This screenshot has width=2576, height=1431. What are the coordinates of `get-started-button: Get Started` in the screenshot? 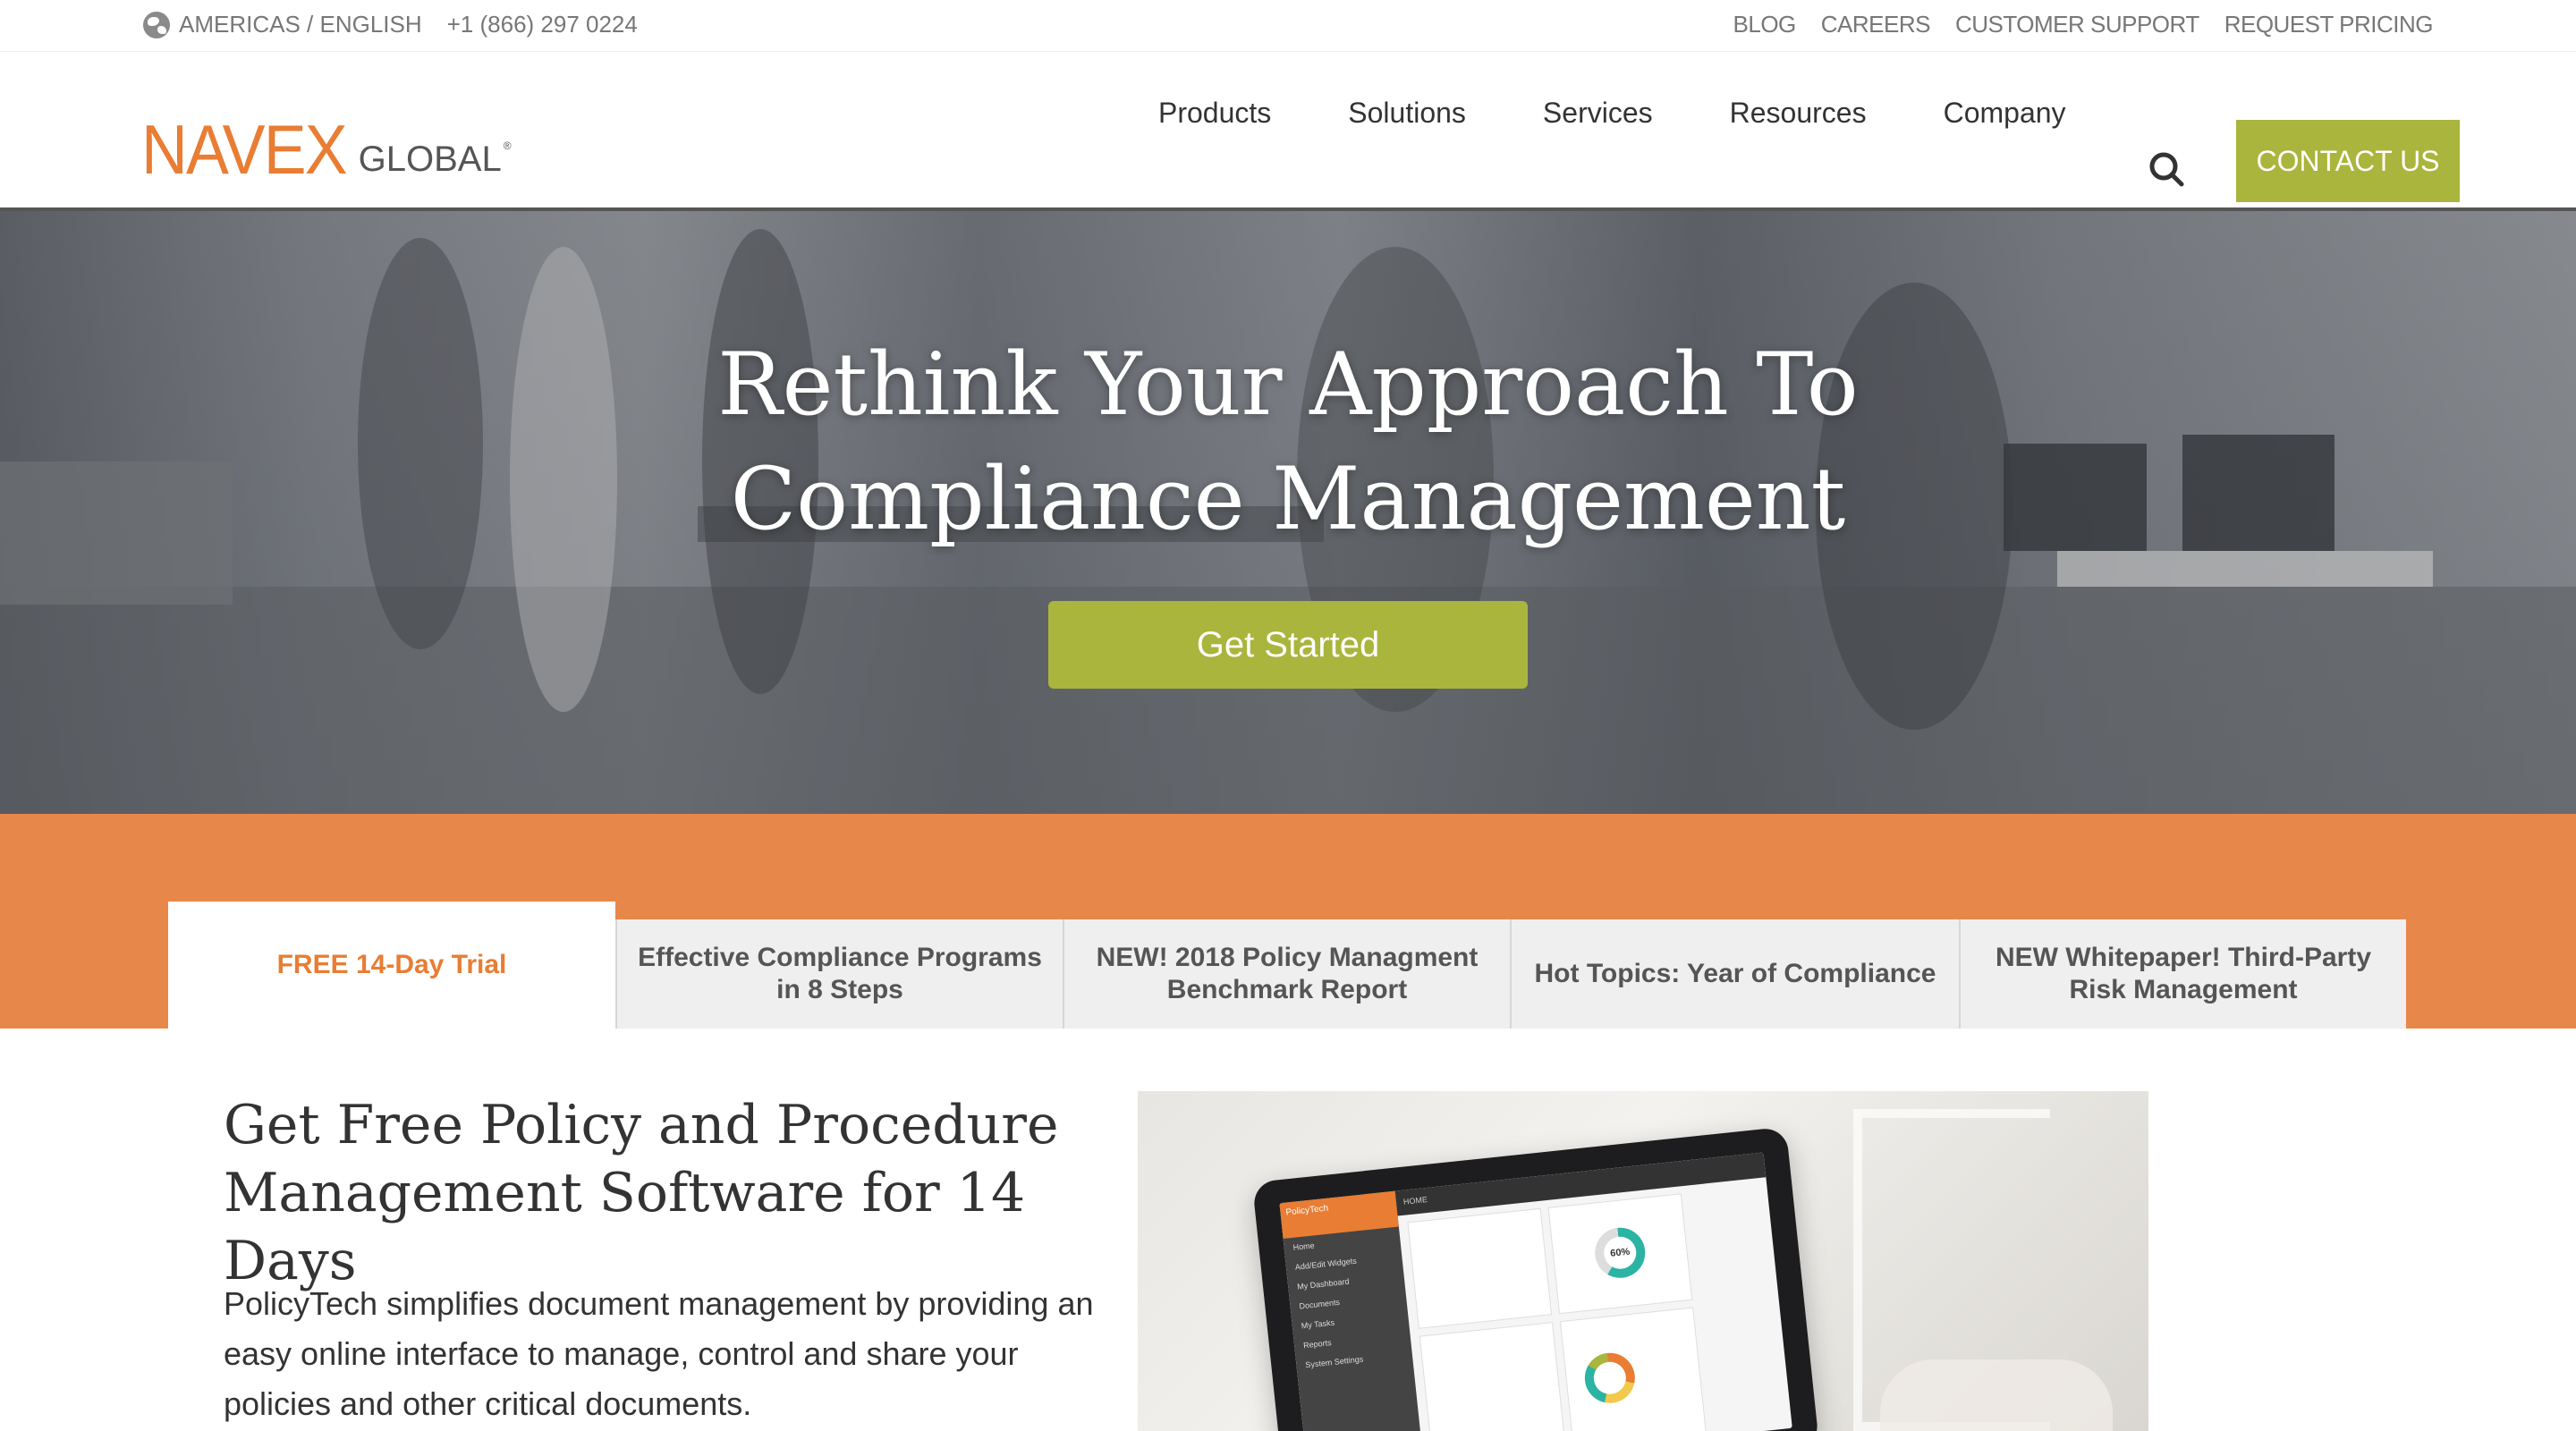 It's located at (1288, 645).